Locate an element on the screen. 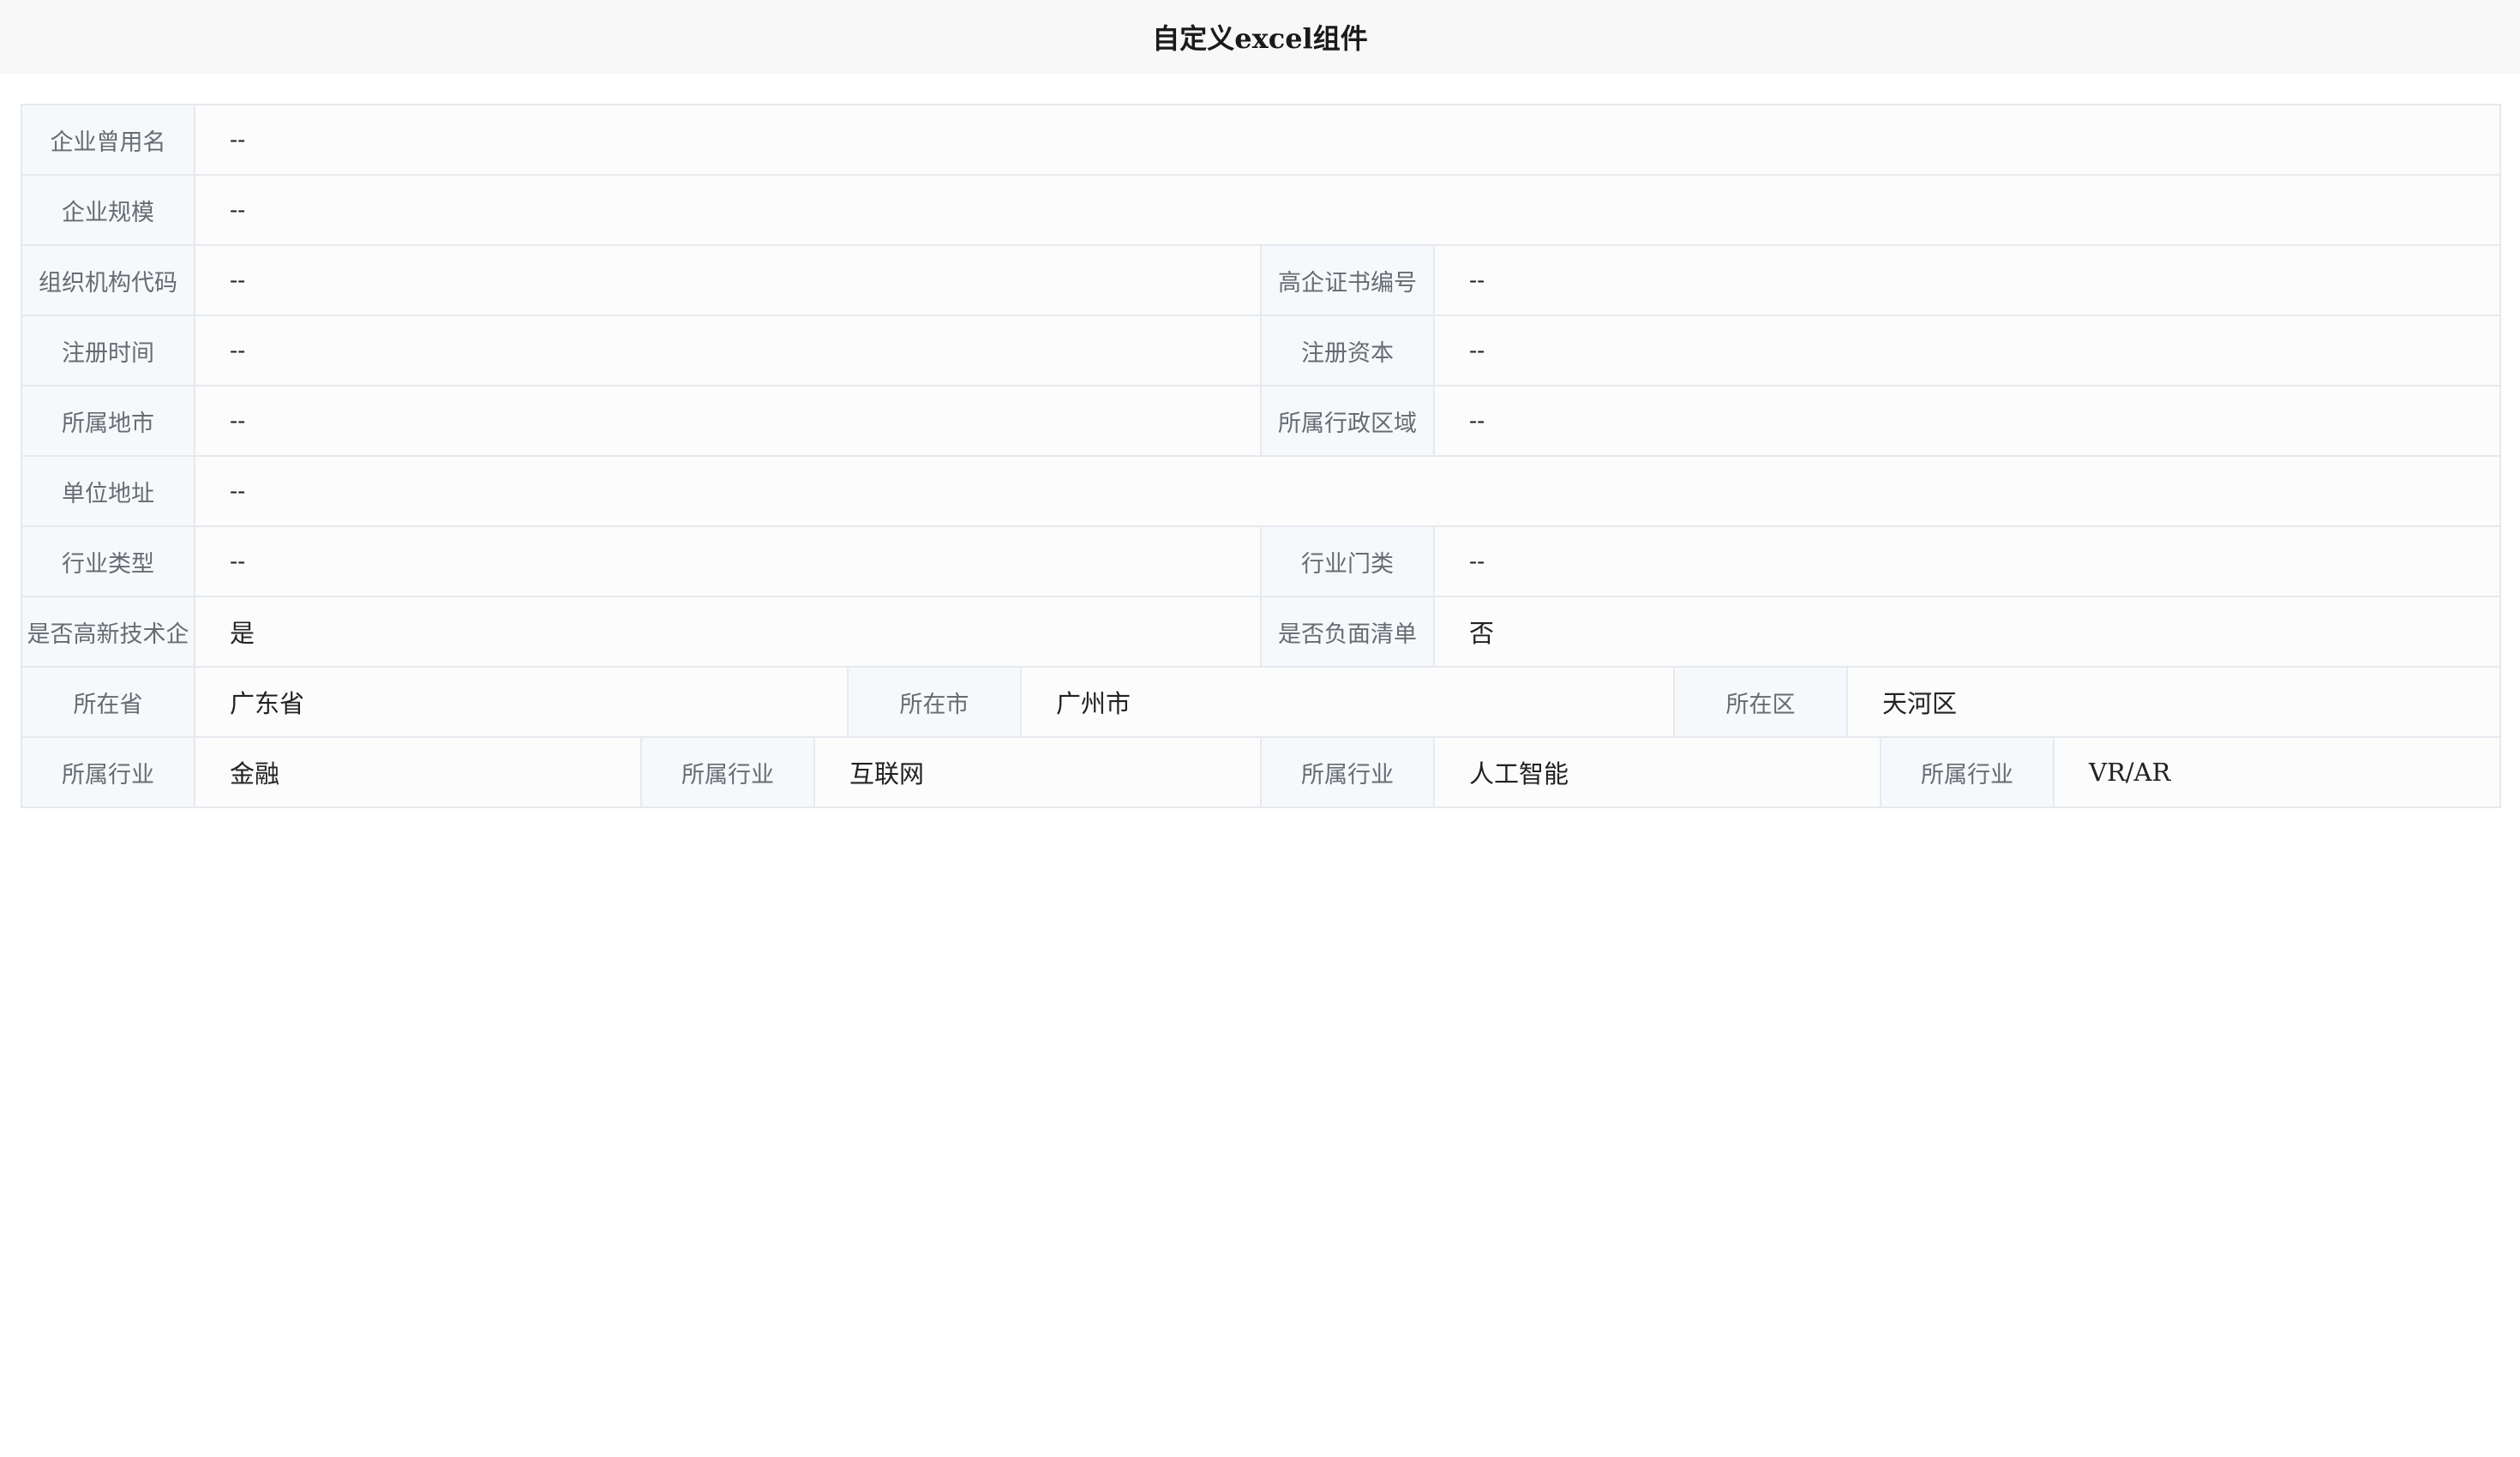  field-value-address: -- is located at coordinates (1348, 492).